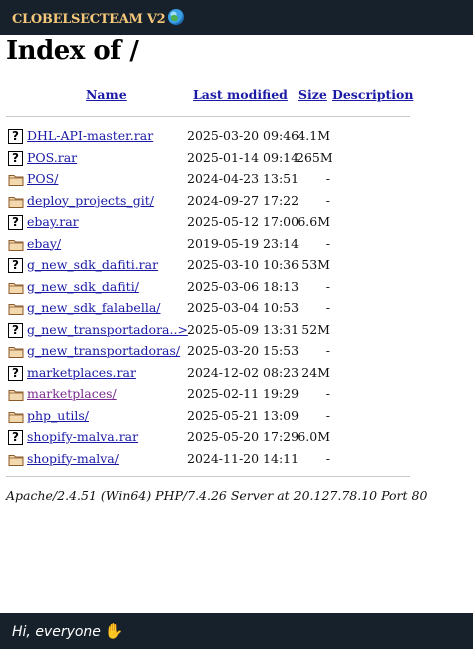 This screenshot has height=649, width=473. I want to click on last-modified: 2025-03-20 15:53, so click(243, 350).